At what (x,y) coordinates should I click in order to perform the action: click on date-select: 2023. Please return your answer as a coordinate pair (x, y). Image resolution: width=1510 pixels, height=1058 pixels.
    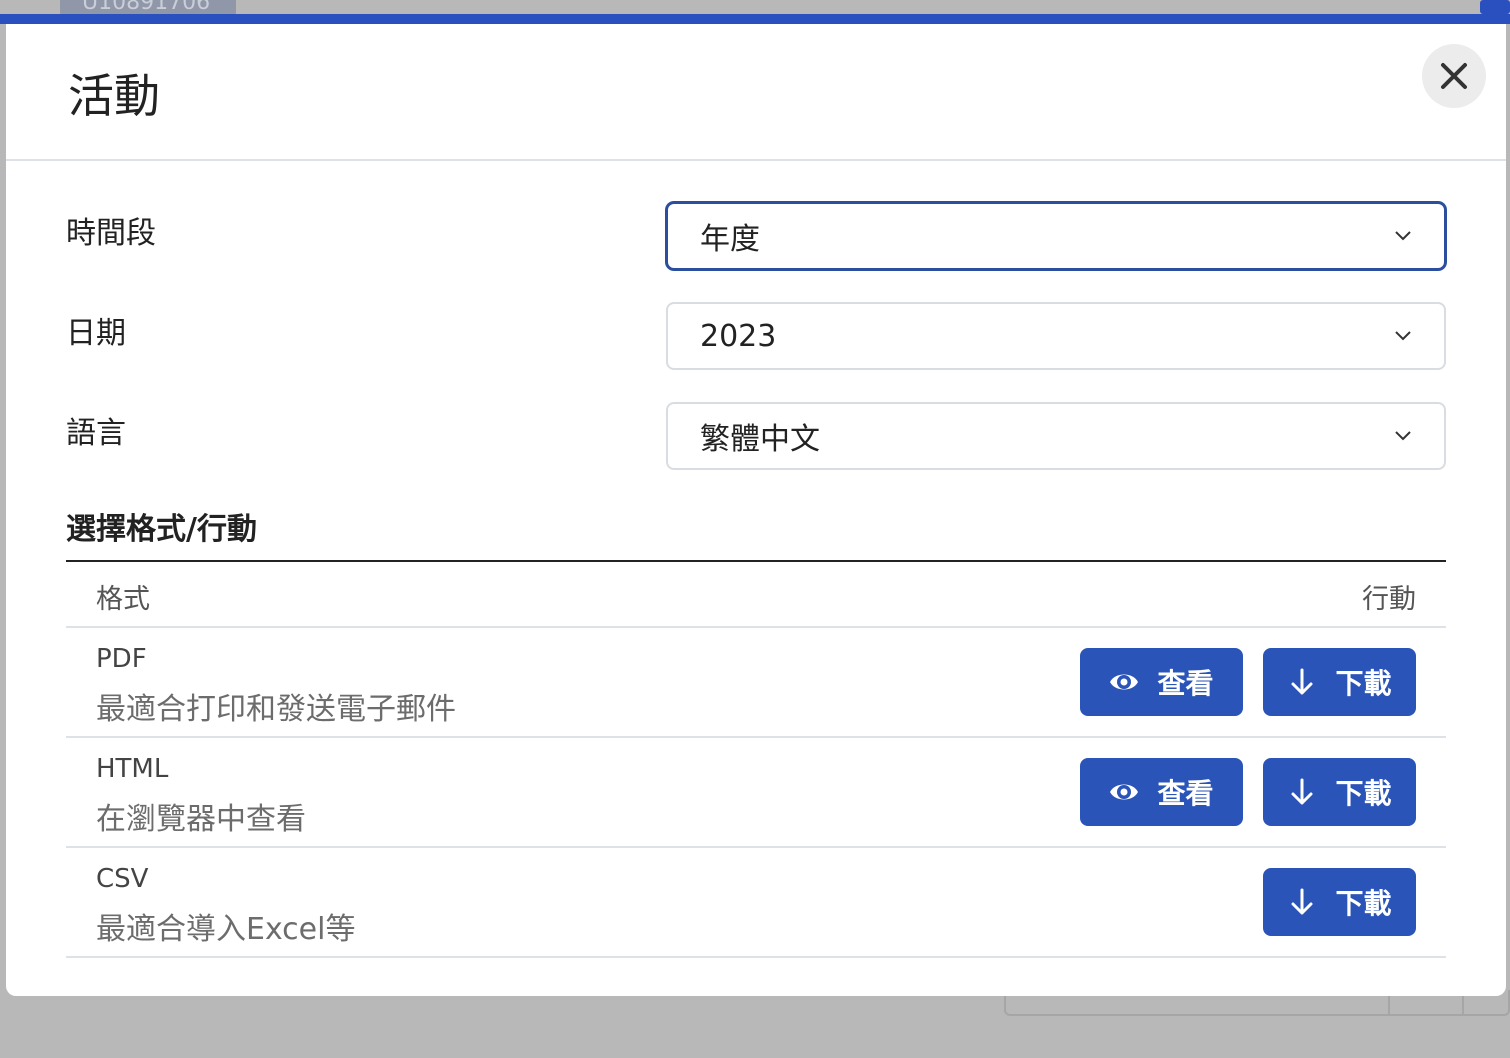
    Looking at the image, I should click on (1056, 336).